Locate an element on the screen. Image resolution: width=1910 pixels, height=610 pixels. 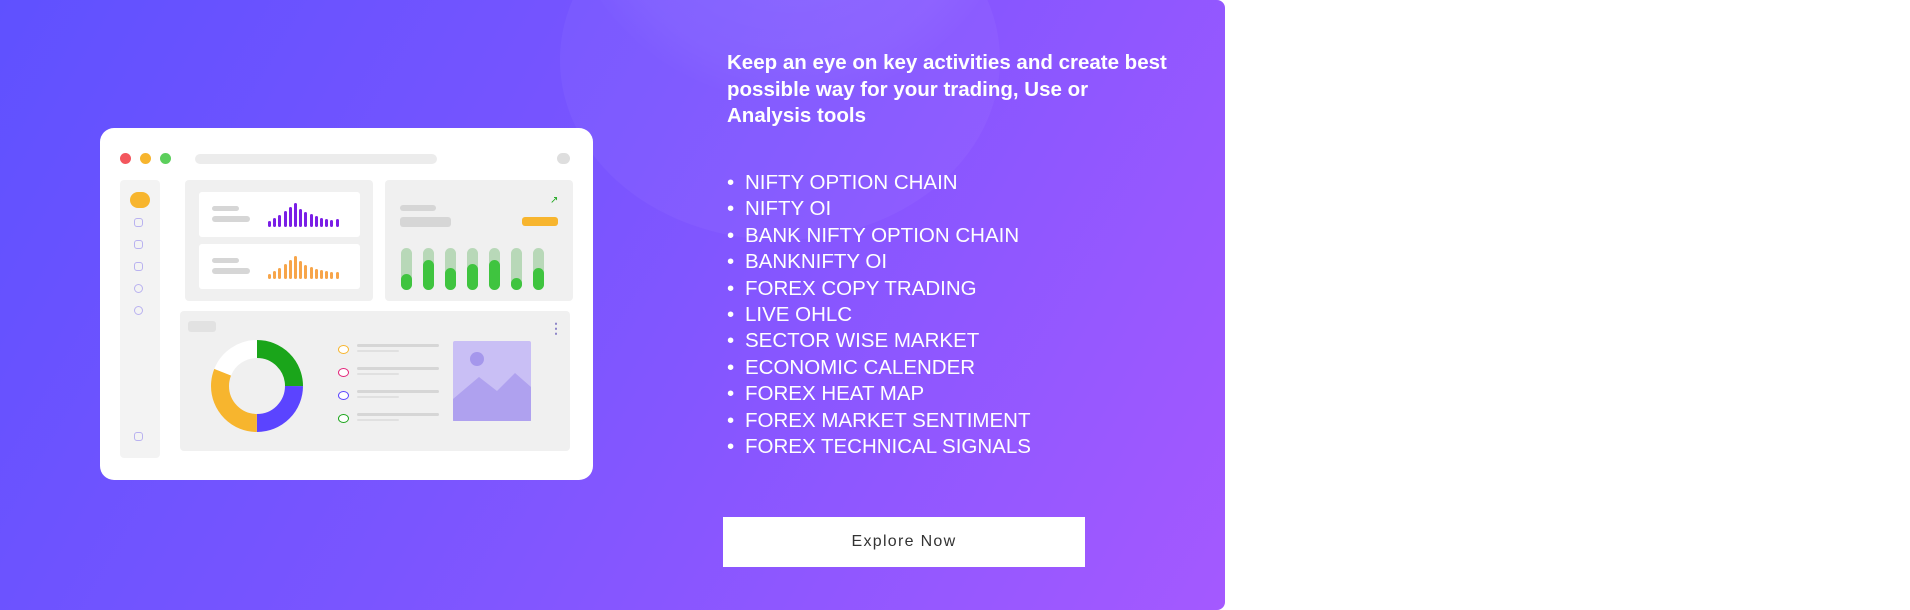
feature-item: BANKNIFTY OI is located at coordinates (879, 262).